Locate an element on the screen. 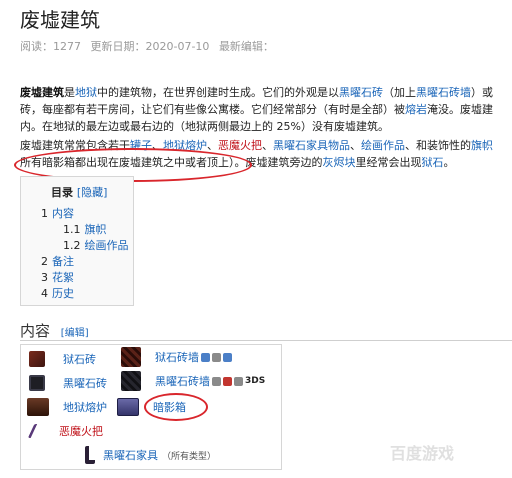 The image size is (512, 478). hellstone-brick-icon is located at coordinates (37, 359).